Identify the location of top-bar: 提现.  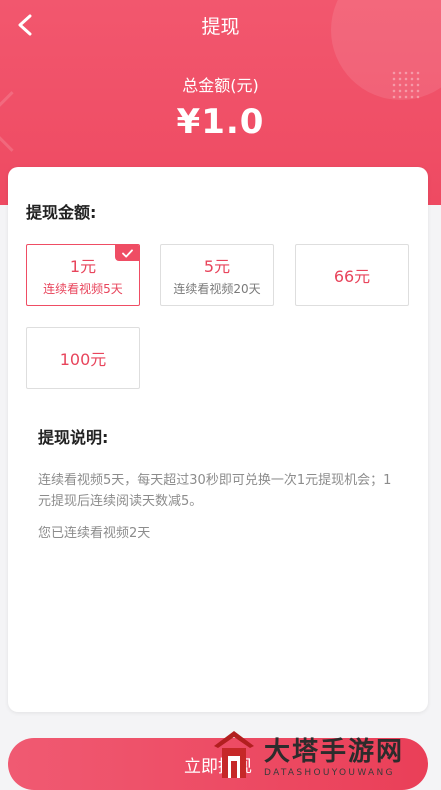
(220, 25).